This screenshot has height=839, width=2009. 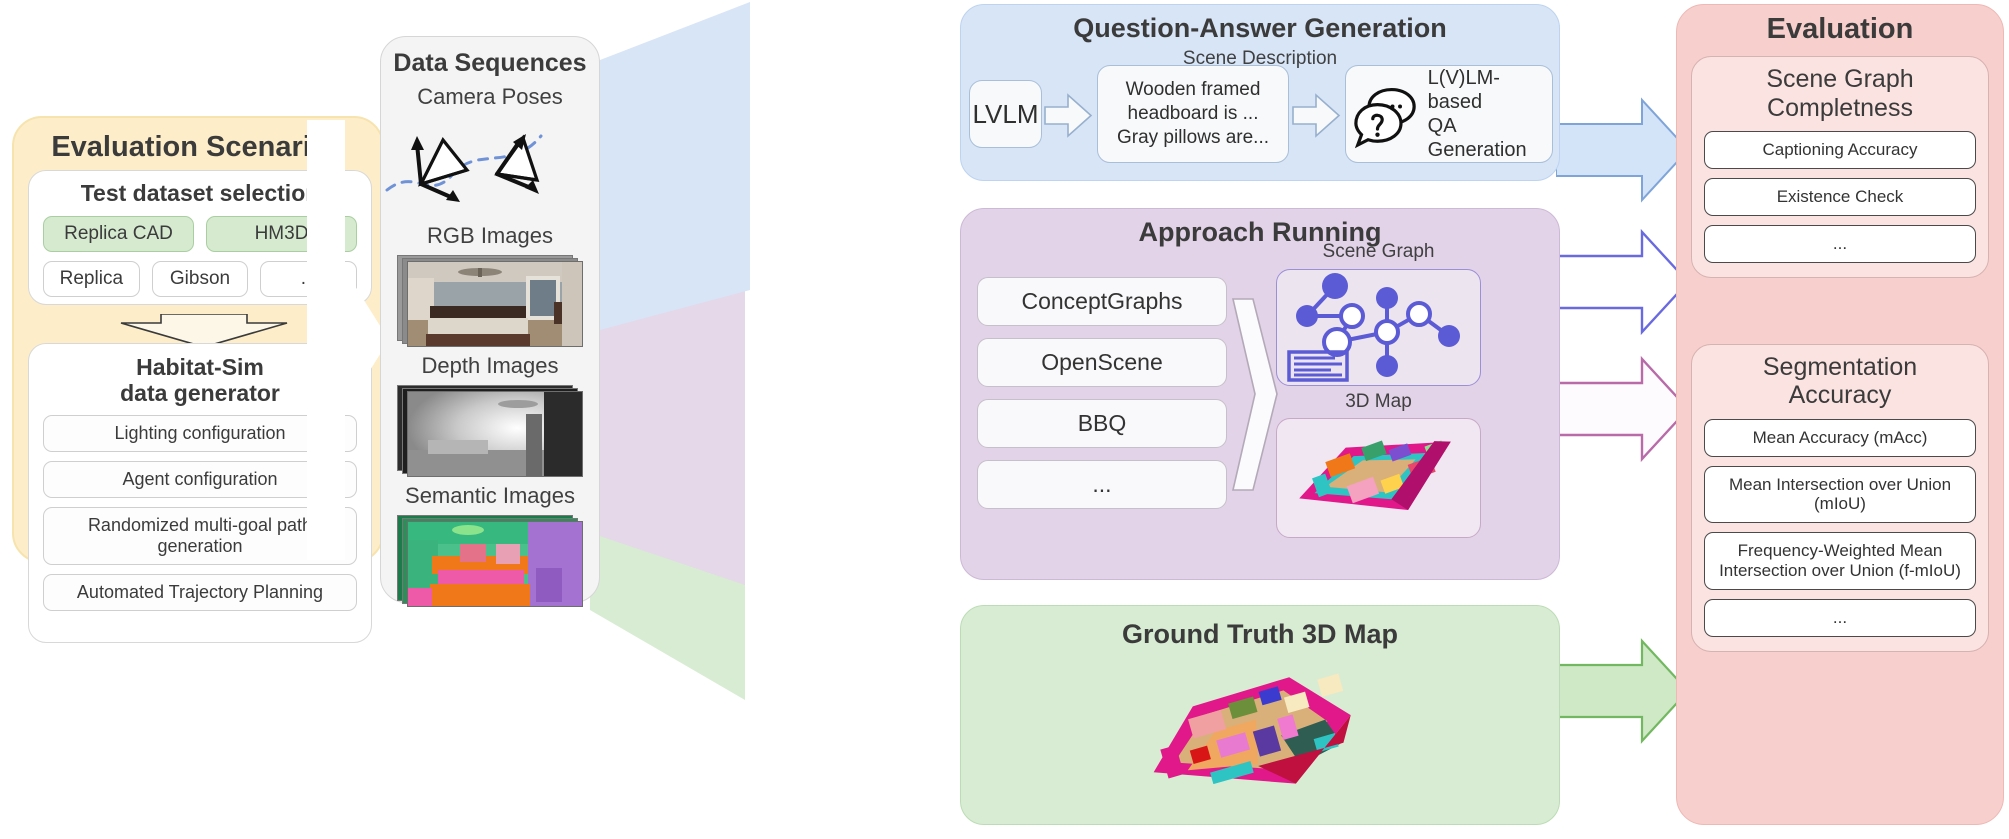 I want to click on flow-arrow-qa-to-evaluation, so click(x=1623, y=150).